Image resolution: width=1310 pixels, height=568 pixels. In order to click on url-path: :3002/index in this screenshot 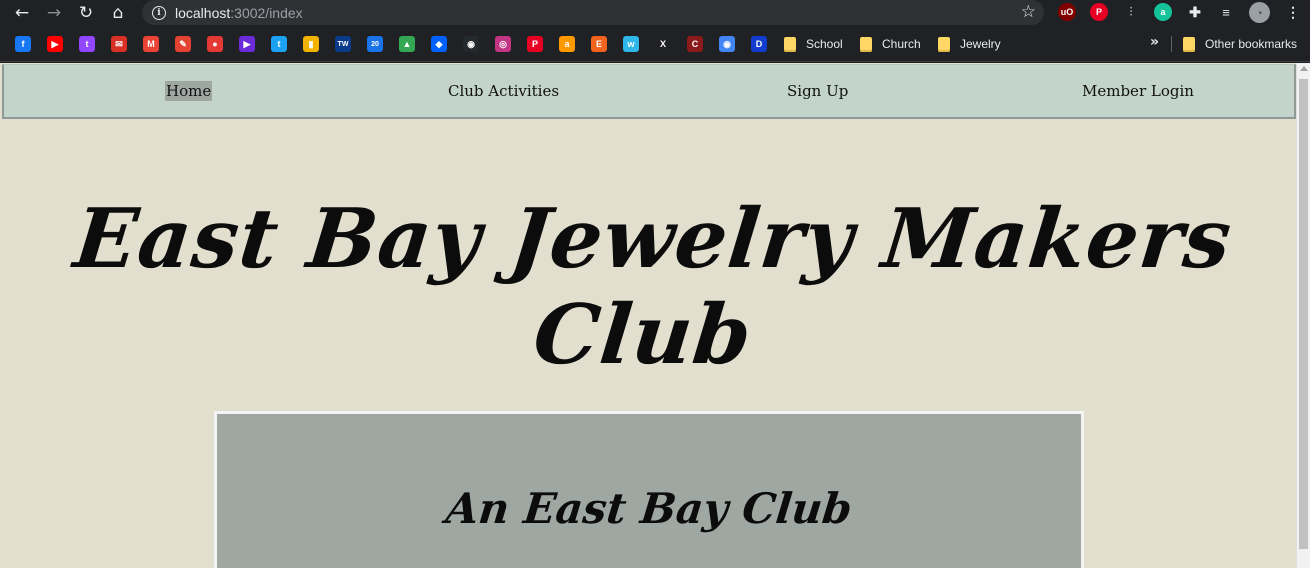, I will do `click(266, 12)`.